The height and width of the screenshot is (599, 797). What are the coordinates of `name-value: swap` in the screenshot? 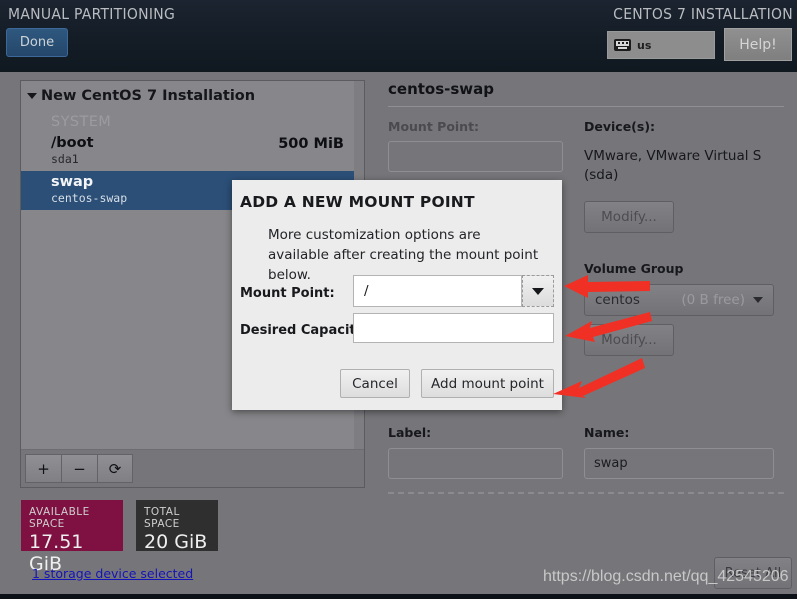 It's located at (611, 463).